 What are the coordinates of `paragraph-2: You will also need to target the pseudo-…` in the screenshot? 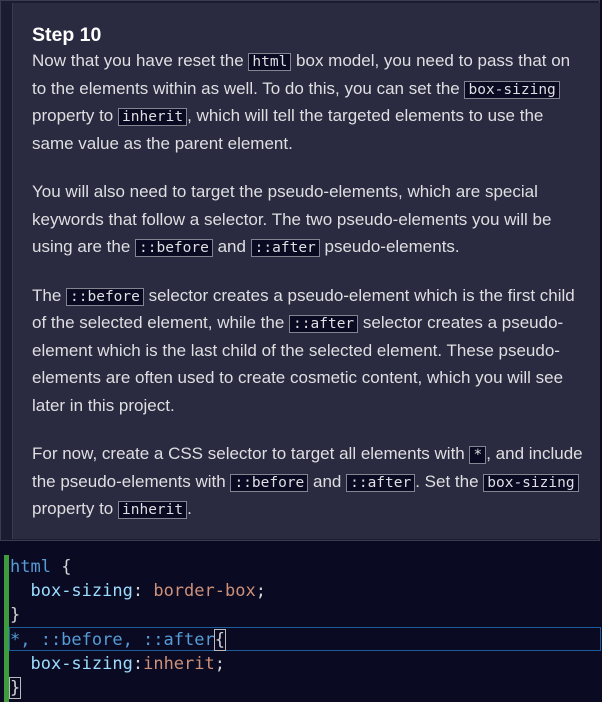 It's located at (309, 219).